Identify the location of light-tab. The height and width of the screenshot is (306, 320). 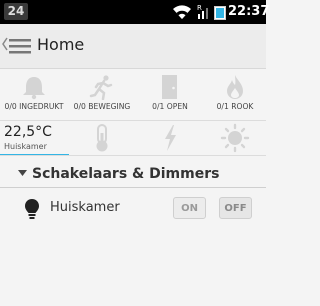
(235, 138).